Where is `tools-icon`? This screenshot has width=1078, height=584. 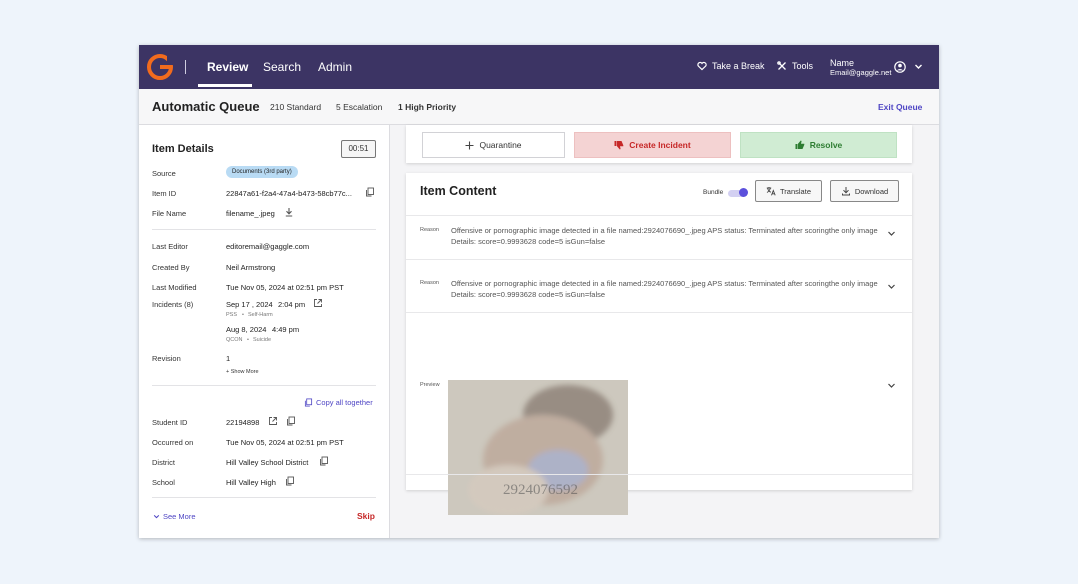 tools-icon is located at coordinates (781, 65).